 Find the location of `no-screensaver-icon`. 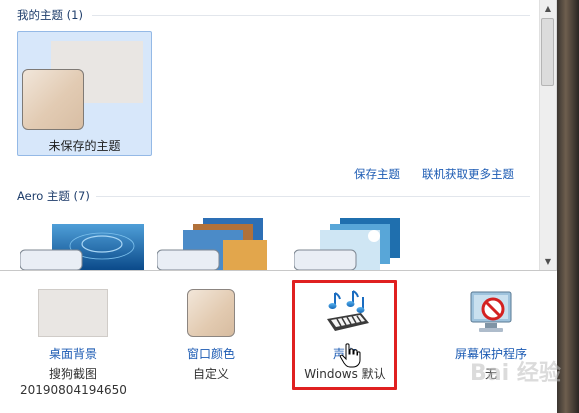

no-screensaver-icon is located at coordinates (491, 311).